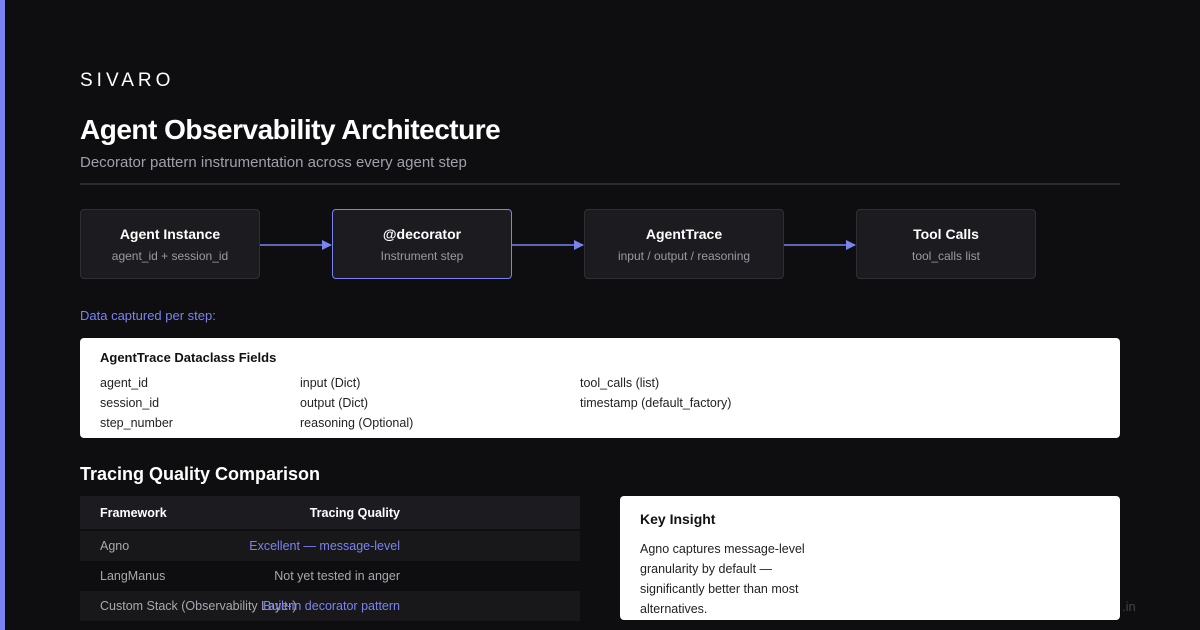 Image resolution: width=1200 pixels, height=630 pixels. I want to click on flow-node-tool-calls: Tool Calls tool_calls list, so click(946, 244).